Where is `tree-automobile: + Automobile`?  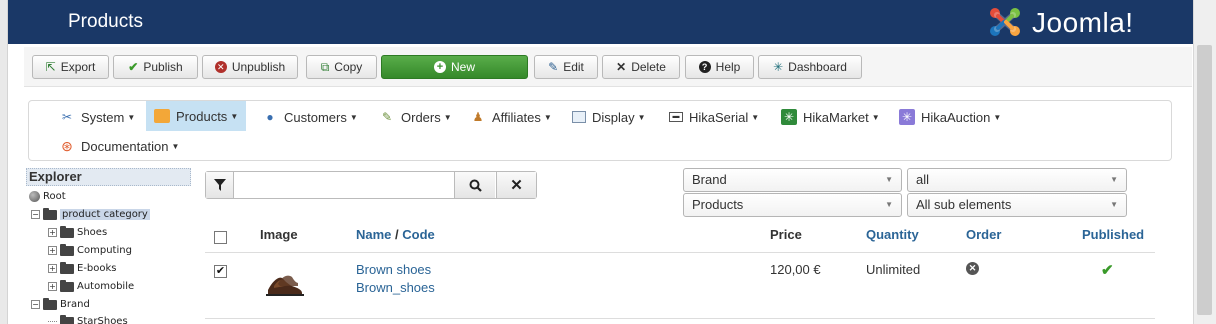 tree-automobile: + Automobile is located at coordinates (91, 286).